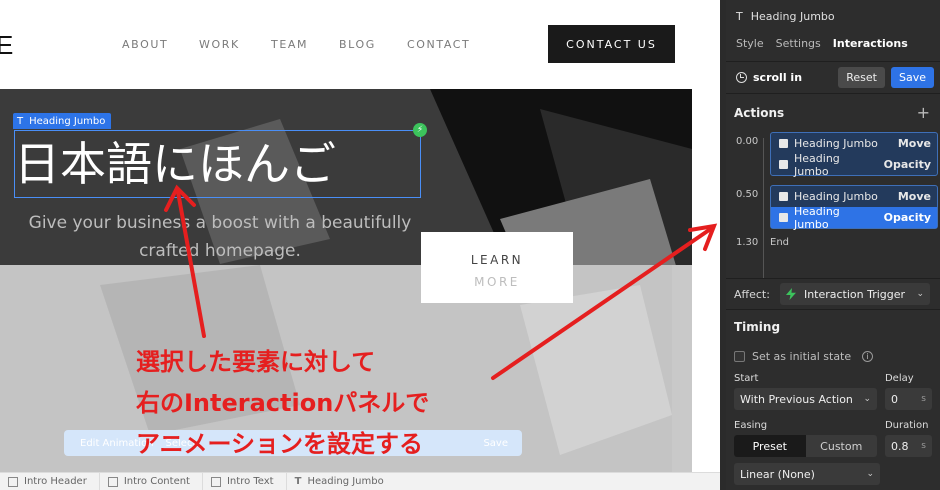 The image size is (940, 490). I want to click on tab-style: Style, so click(750, 43).